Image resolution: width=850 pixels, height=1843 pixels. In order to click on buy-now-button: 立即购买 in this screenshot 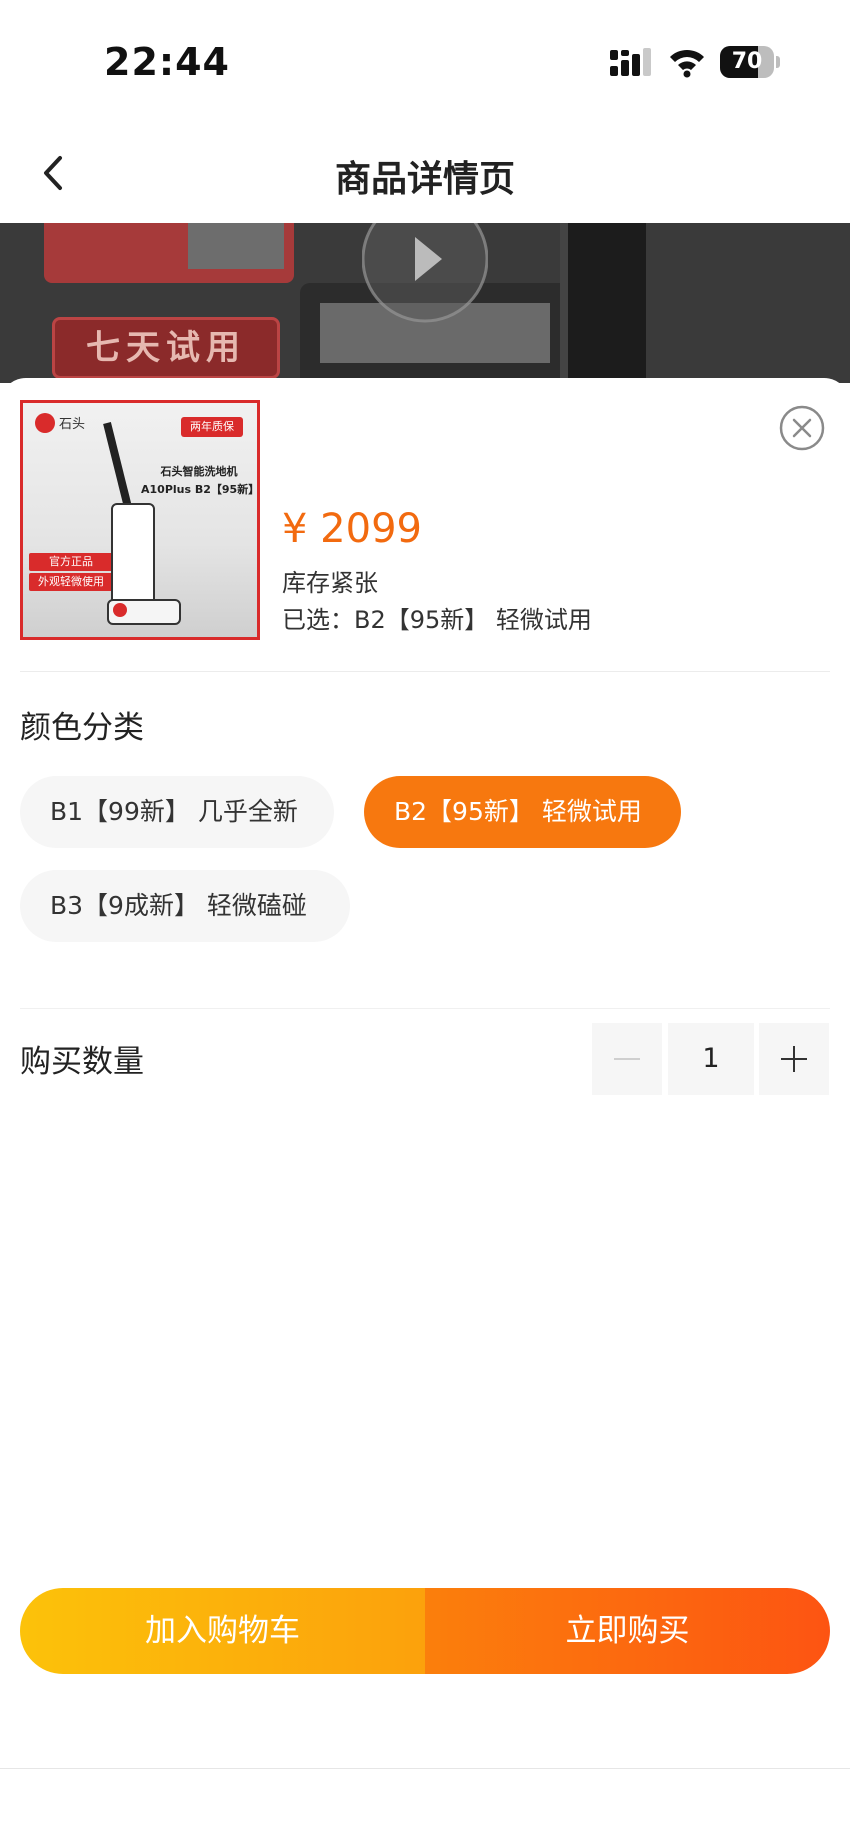, I will do `click(627, 1631)`.